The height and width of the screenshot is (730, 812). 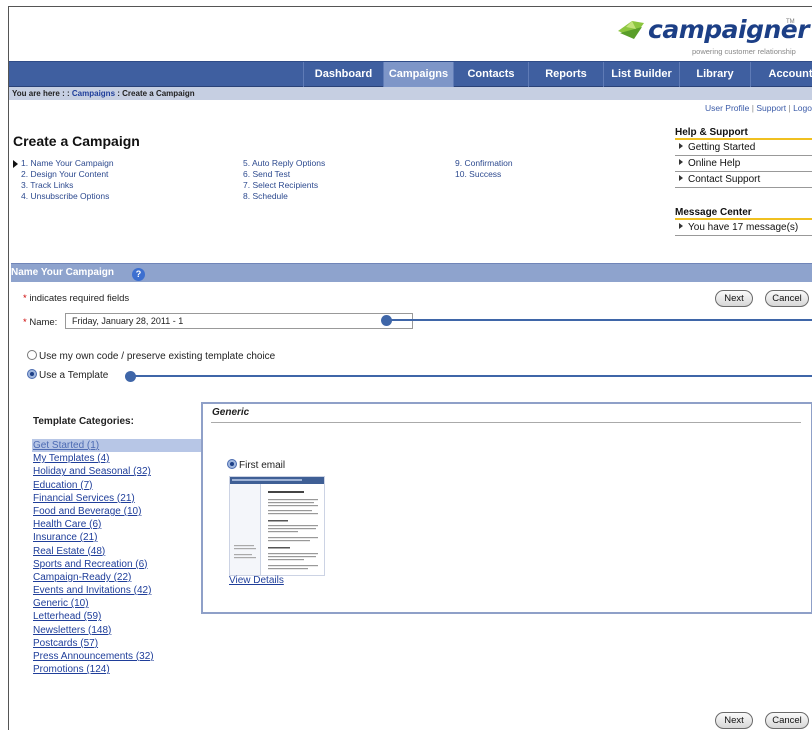 I want to click on nav-campaigns: Campaigns, so click(x=418, y=74).